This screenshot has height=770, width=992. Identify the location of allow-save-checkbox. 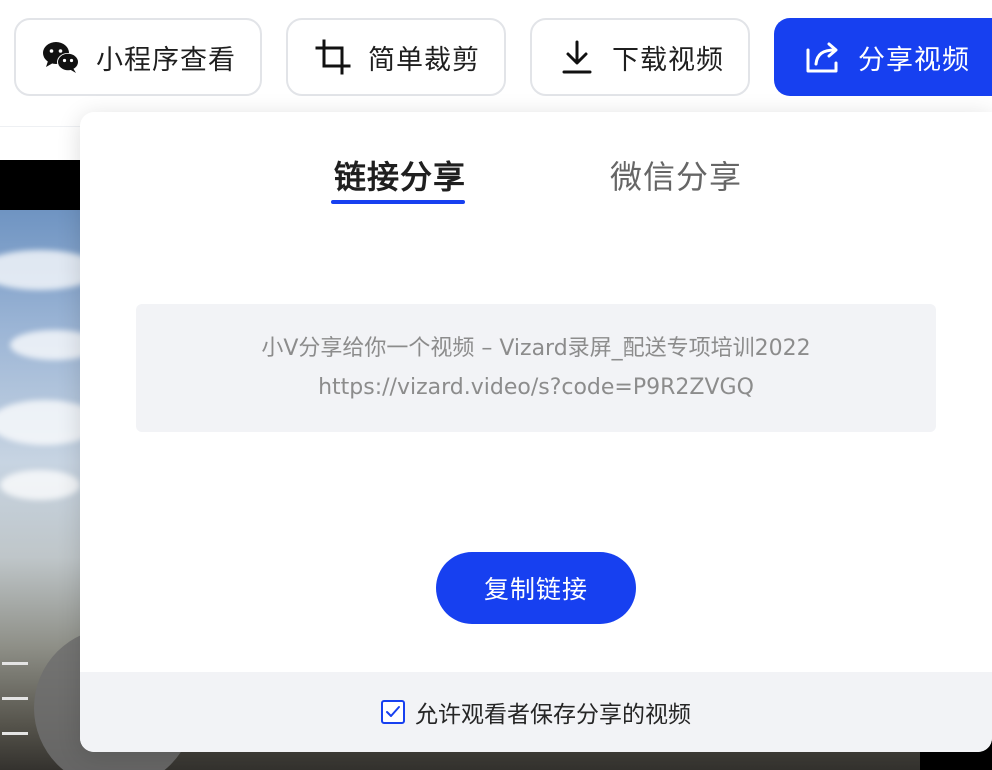
(393, 712).